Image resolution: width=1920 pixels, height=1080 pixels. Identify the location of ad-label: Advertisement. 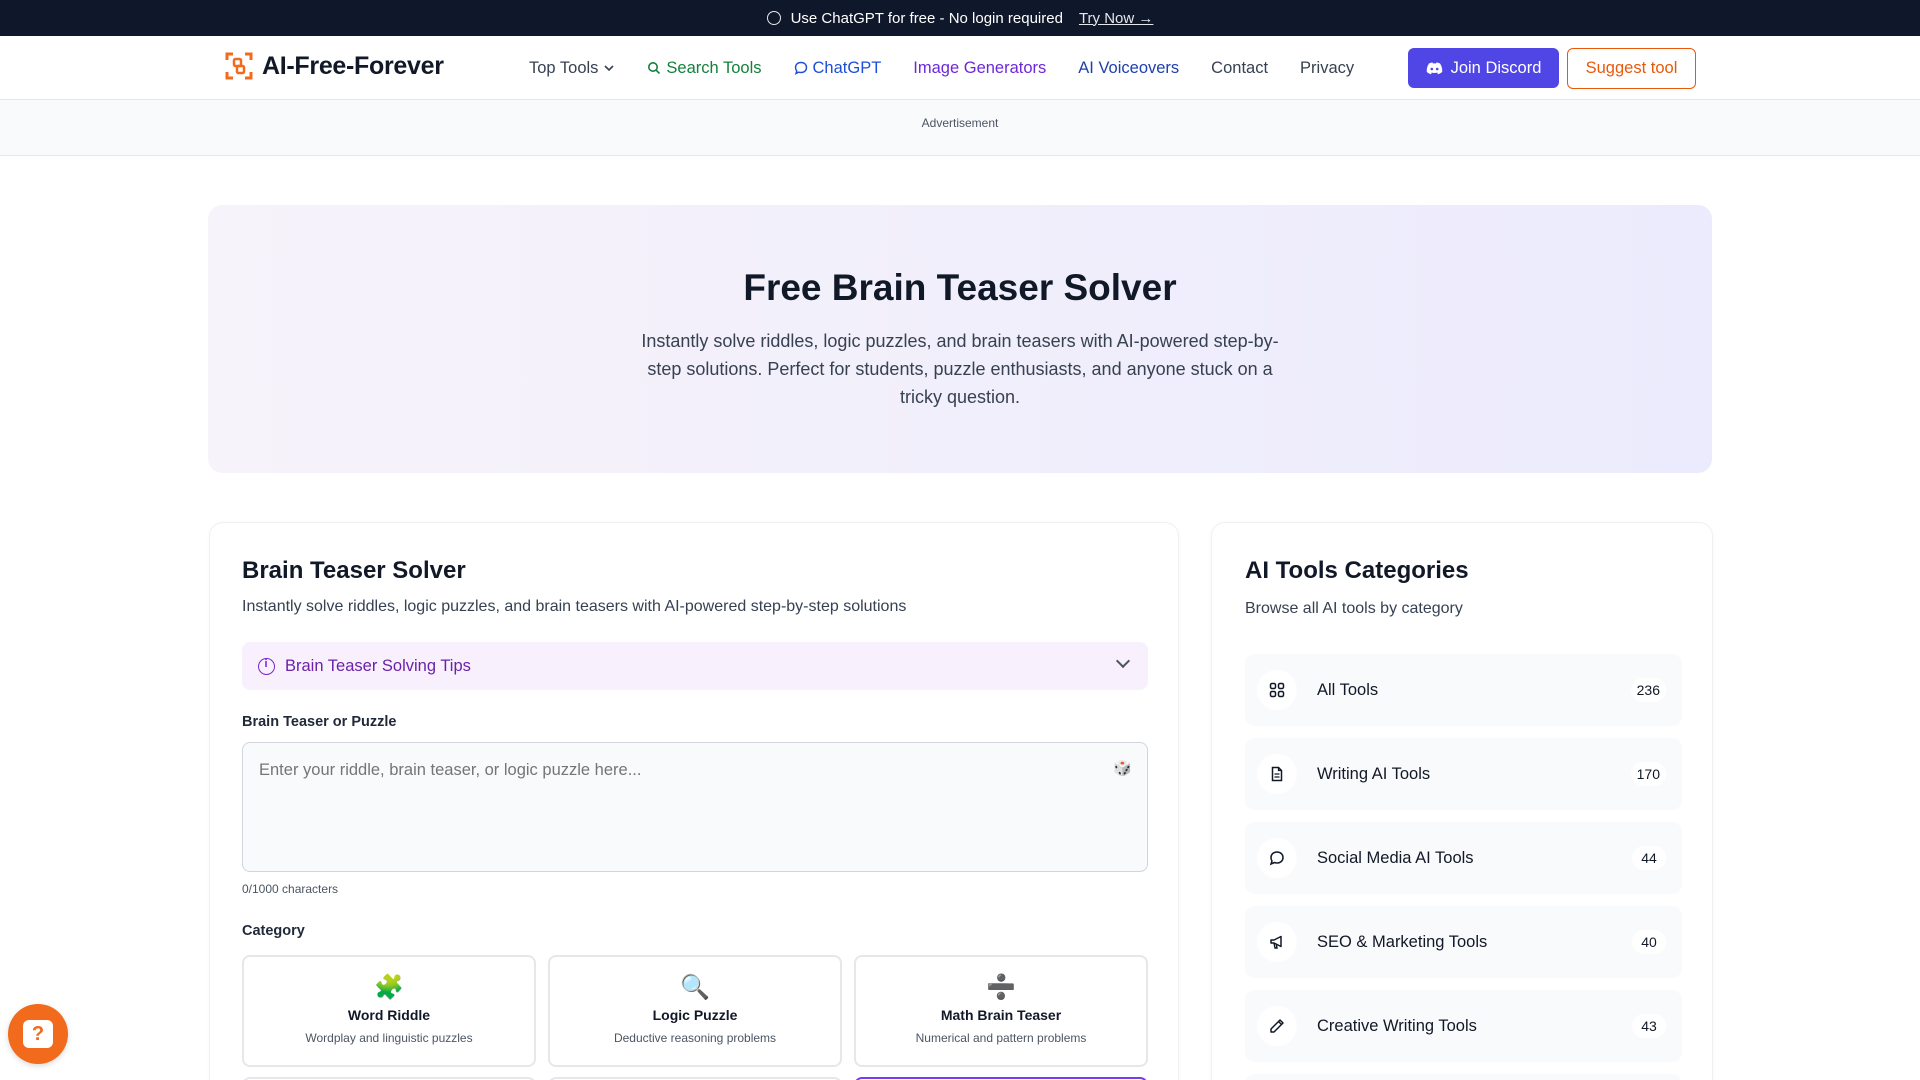
(960, 123).